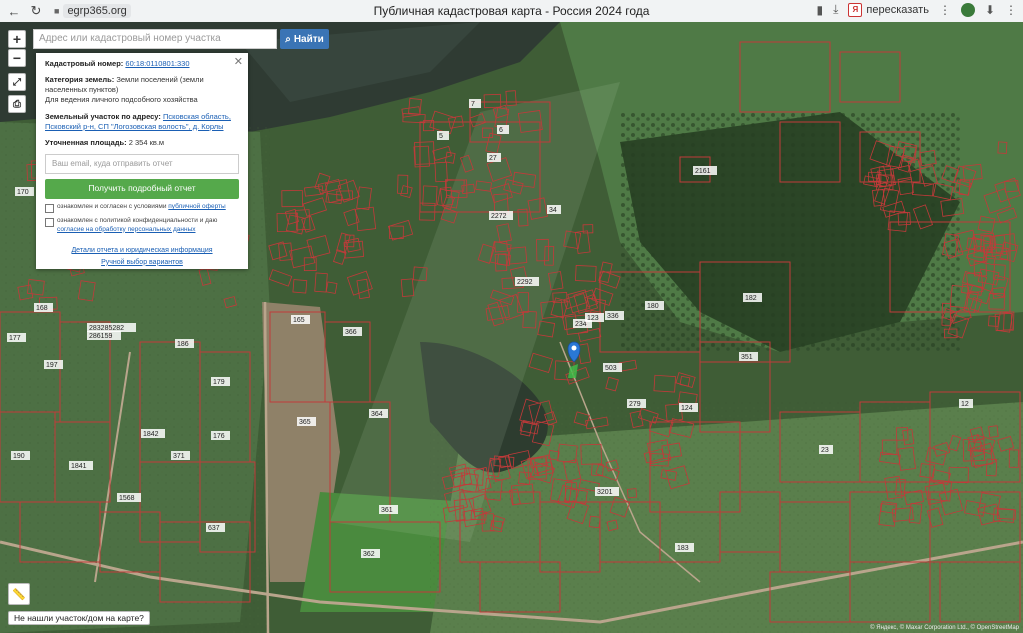 This screenshot has width=1023, height=633. I want to click on usage-value: Для ведения личного подсобного хозяйства, so click(121, 100).